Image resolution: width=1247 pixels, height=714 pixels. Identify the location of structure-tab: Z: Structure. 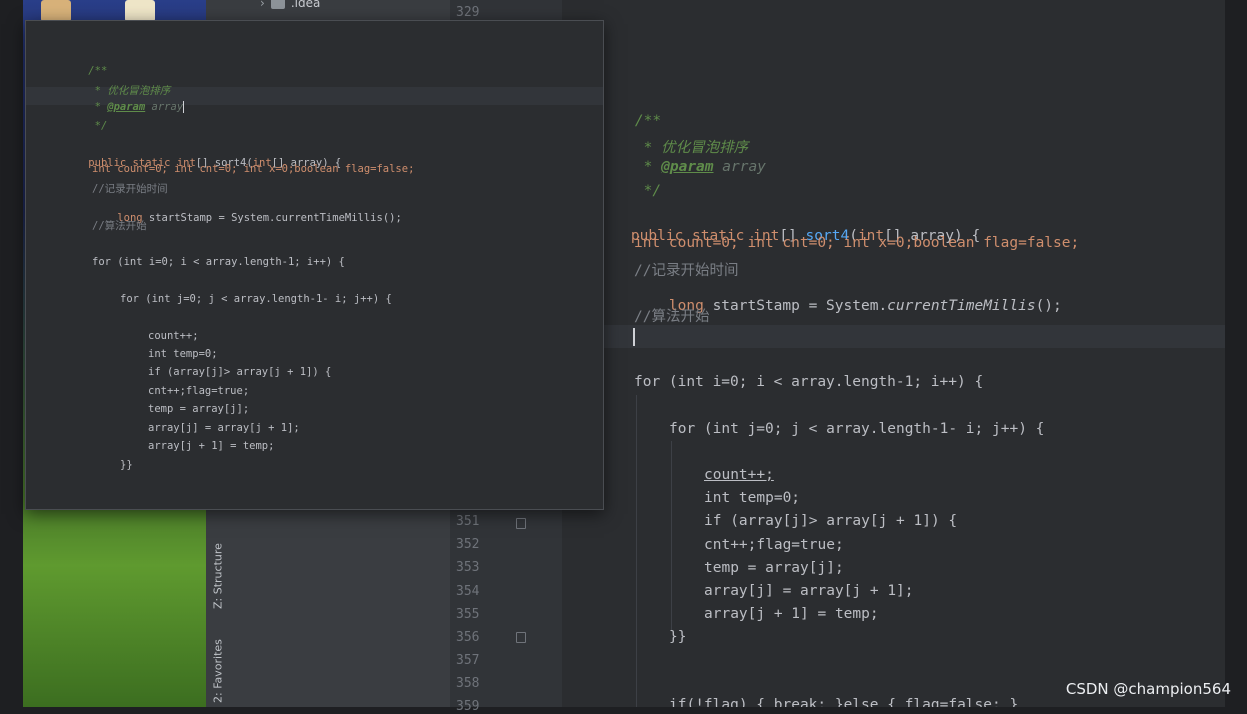
(218, 576).